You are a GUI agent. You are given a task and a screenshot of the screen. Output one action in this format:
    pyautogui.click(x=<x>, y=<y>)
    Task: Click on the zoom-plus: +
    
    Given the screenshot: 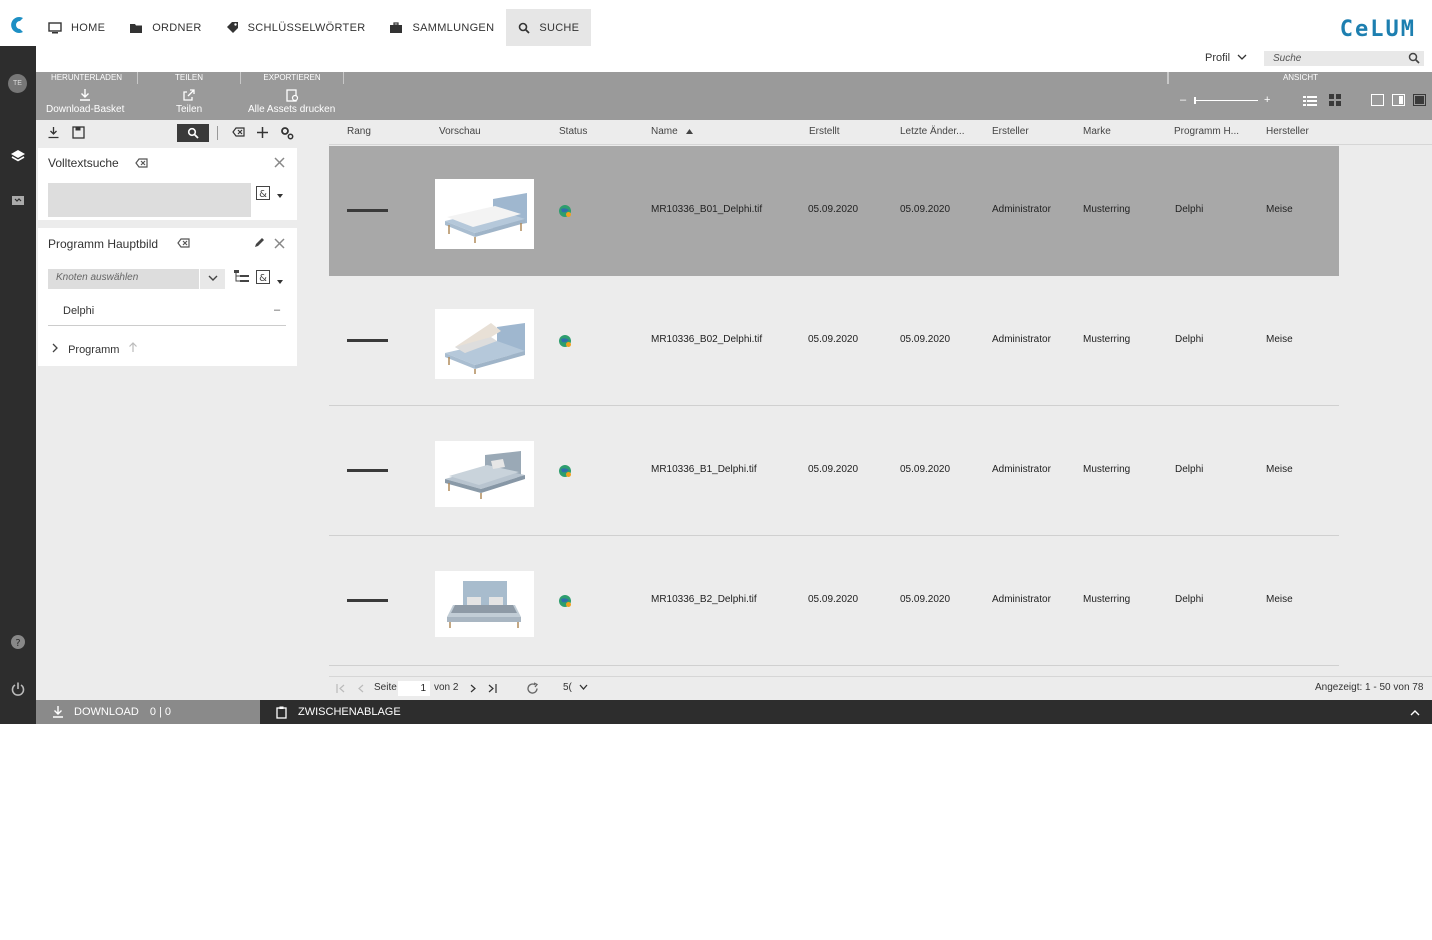 What is the action you would take?
    pyautogui.click(x=1267, y=100)
    